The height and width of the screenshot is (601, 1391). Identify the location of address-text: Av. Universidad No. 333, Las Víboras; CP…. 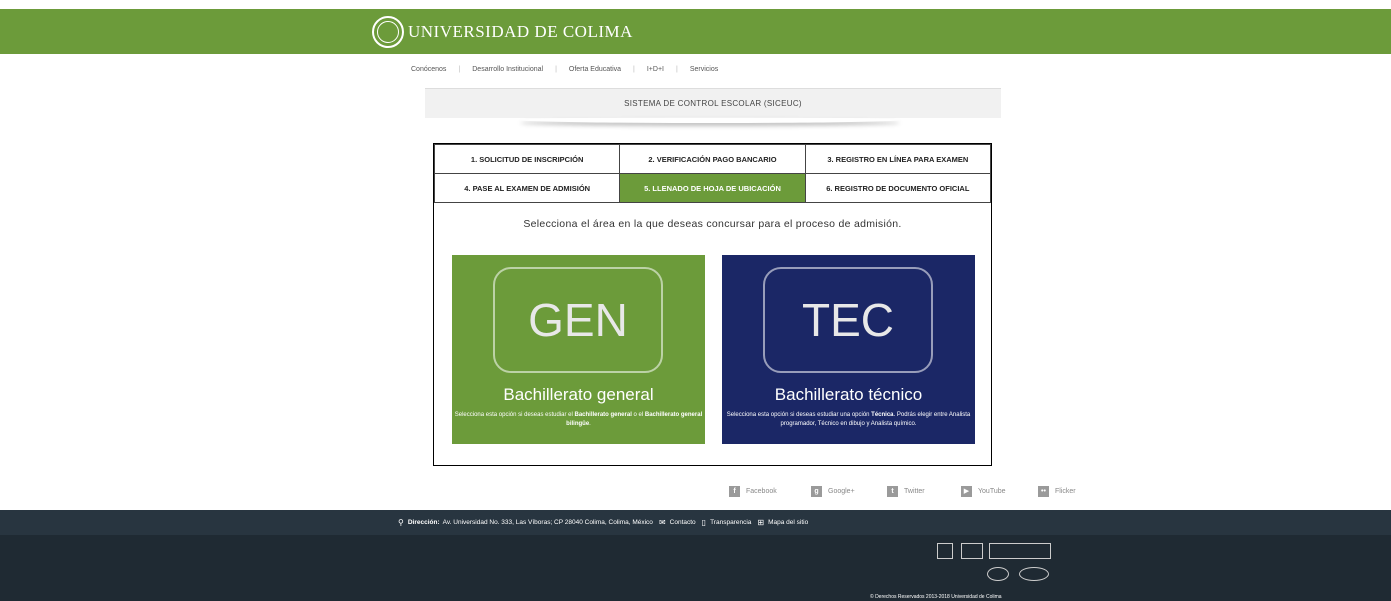
(547, 522).